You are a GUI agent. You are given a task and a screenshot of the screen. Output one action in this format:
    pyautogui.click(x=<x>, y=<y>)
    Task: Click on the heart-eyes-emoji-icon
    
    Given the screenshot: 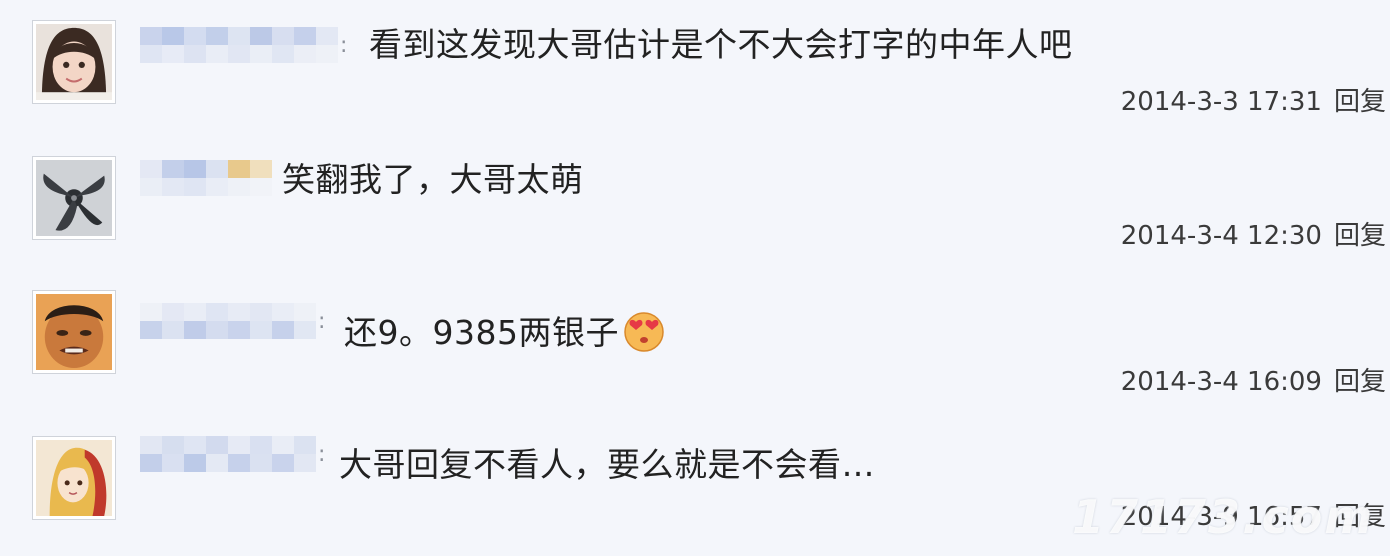 What is the action you would take?
    pyautogui.click(x=644, y=332)
    